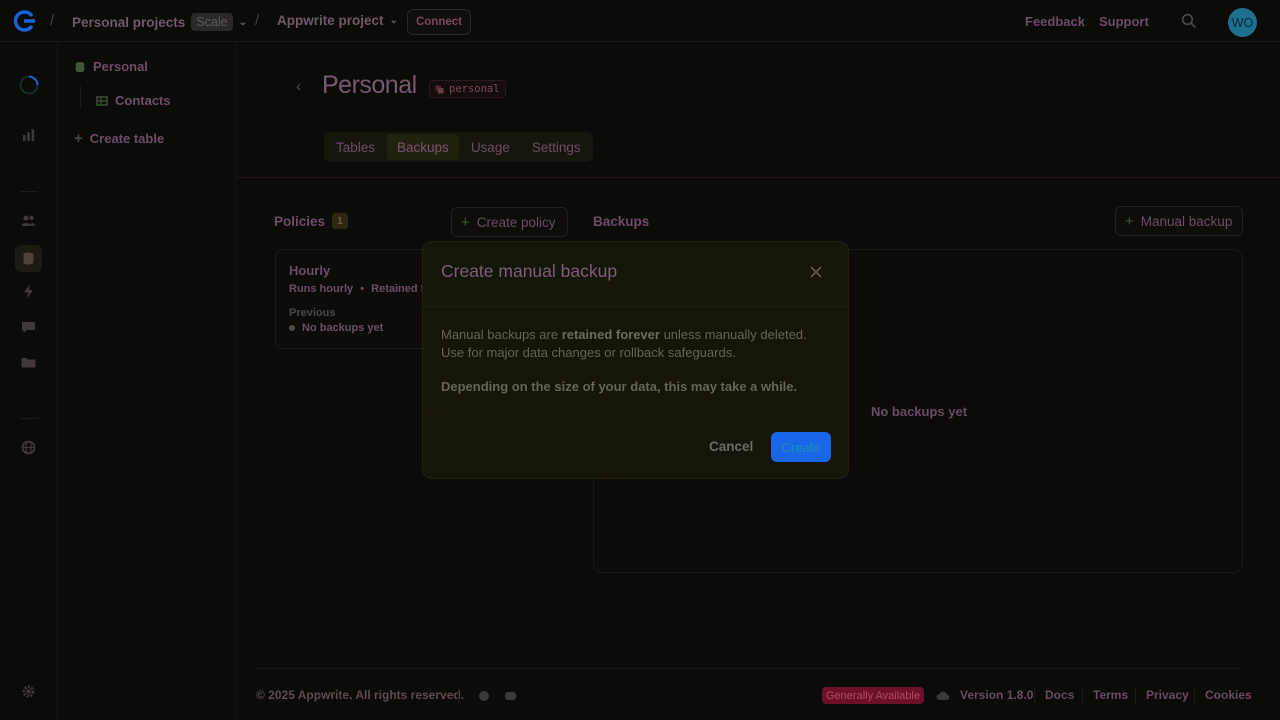  Describe the element at coordinates (510, 696) in the screenshot. I see `discord-icon` at that location.